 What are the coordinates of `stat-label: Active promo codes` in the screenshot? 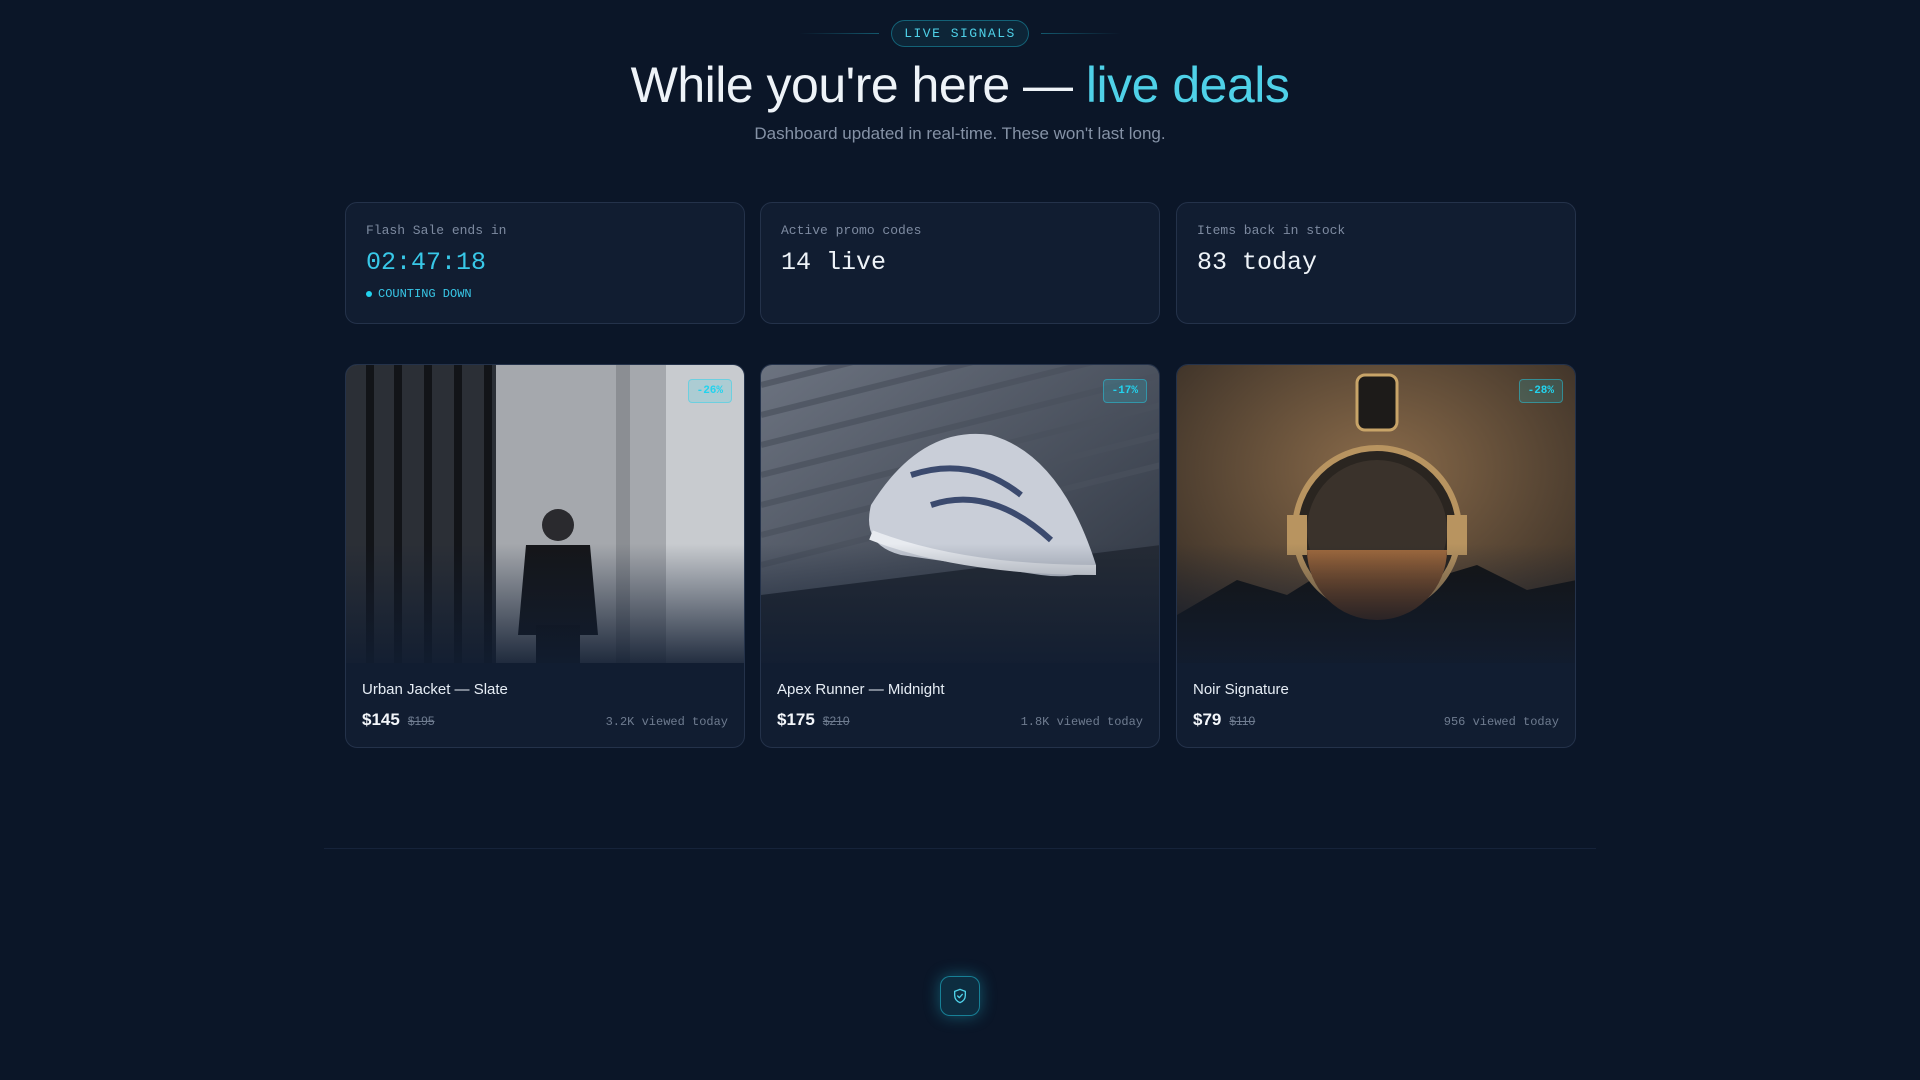 It's located at (851, 230).